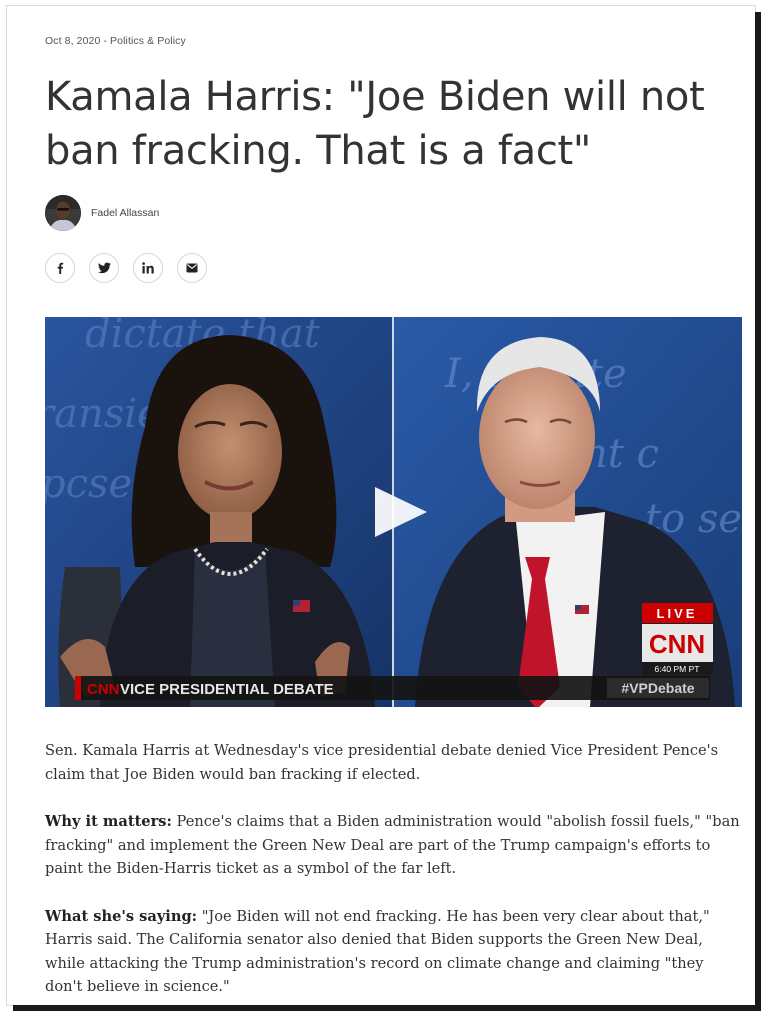  Describe the element at coordinates (125, 213) in the screenshot. I see `author-name: Fadel Allassan` at that location.